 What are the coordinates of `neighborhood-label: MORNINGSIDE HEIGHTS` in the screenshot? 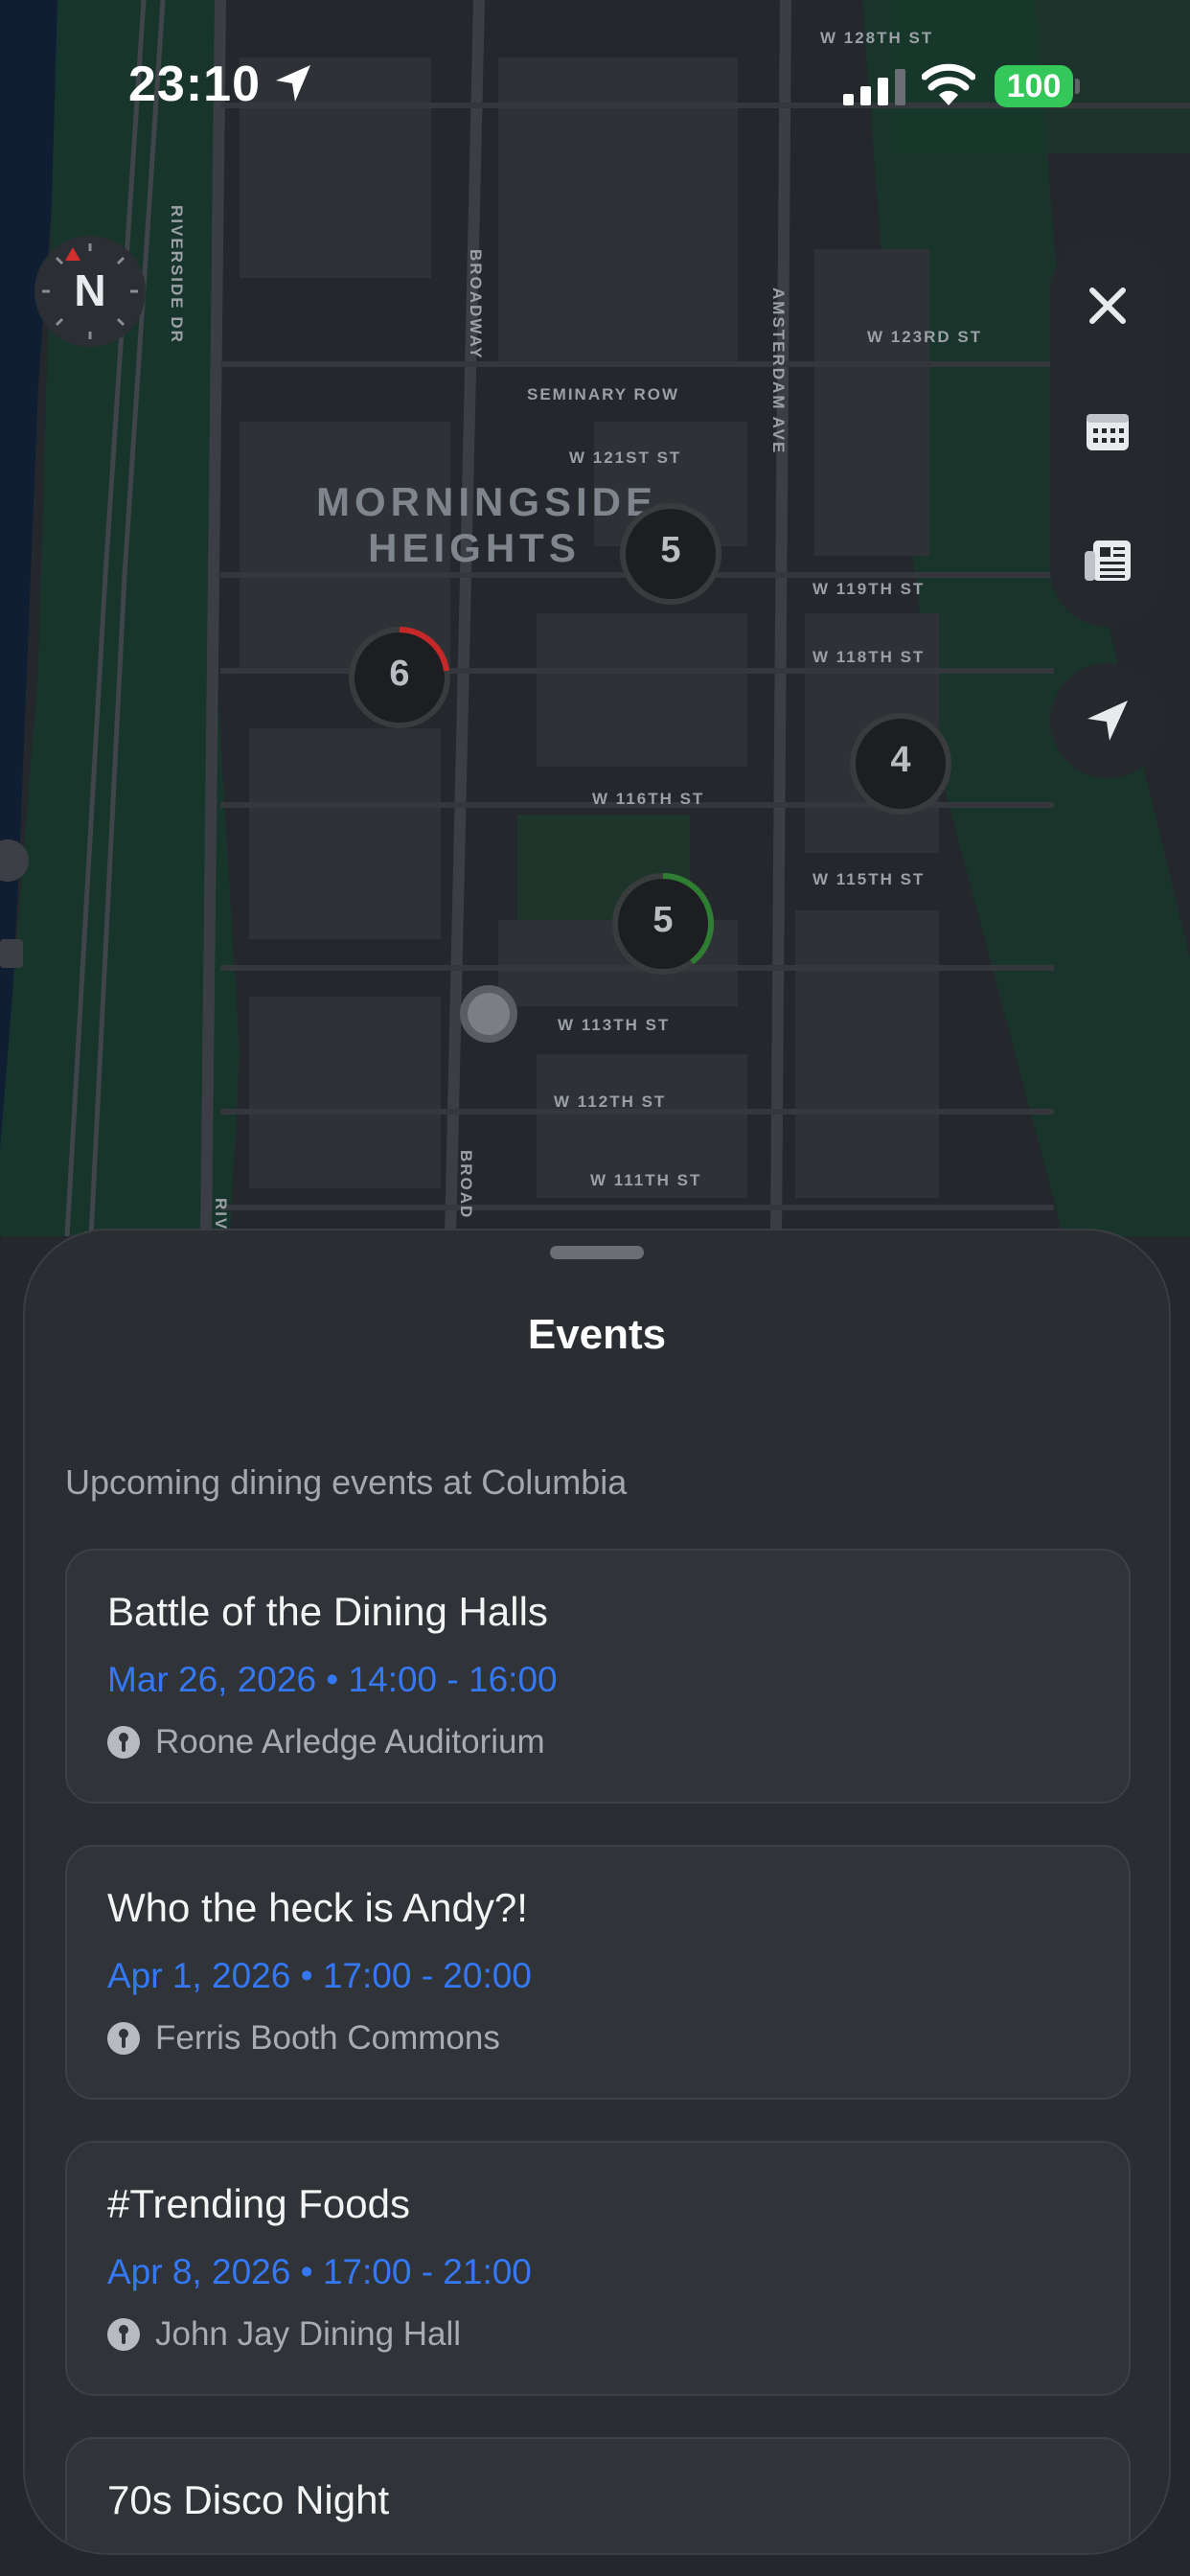 It's located at (487, 525).